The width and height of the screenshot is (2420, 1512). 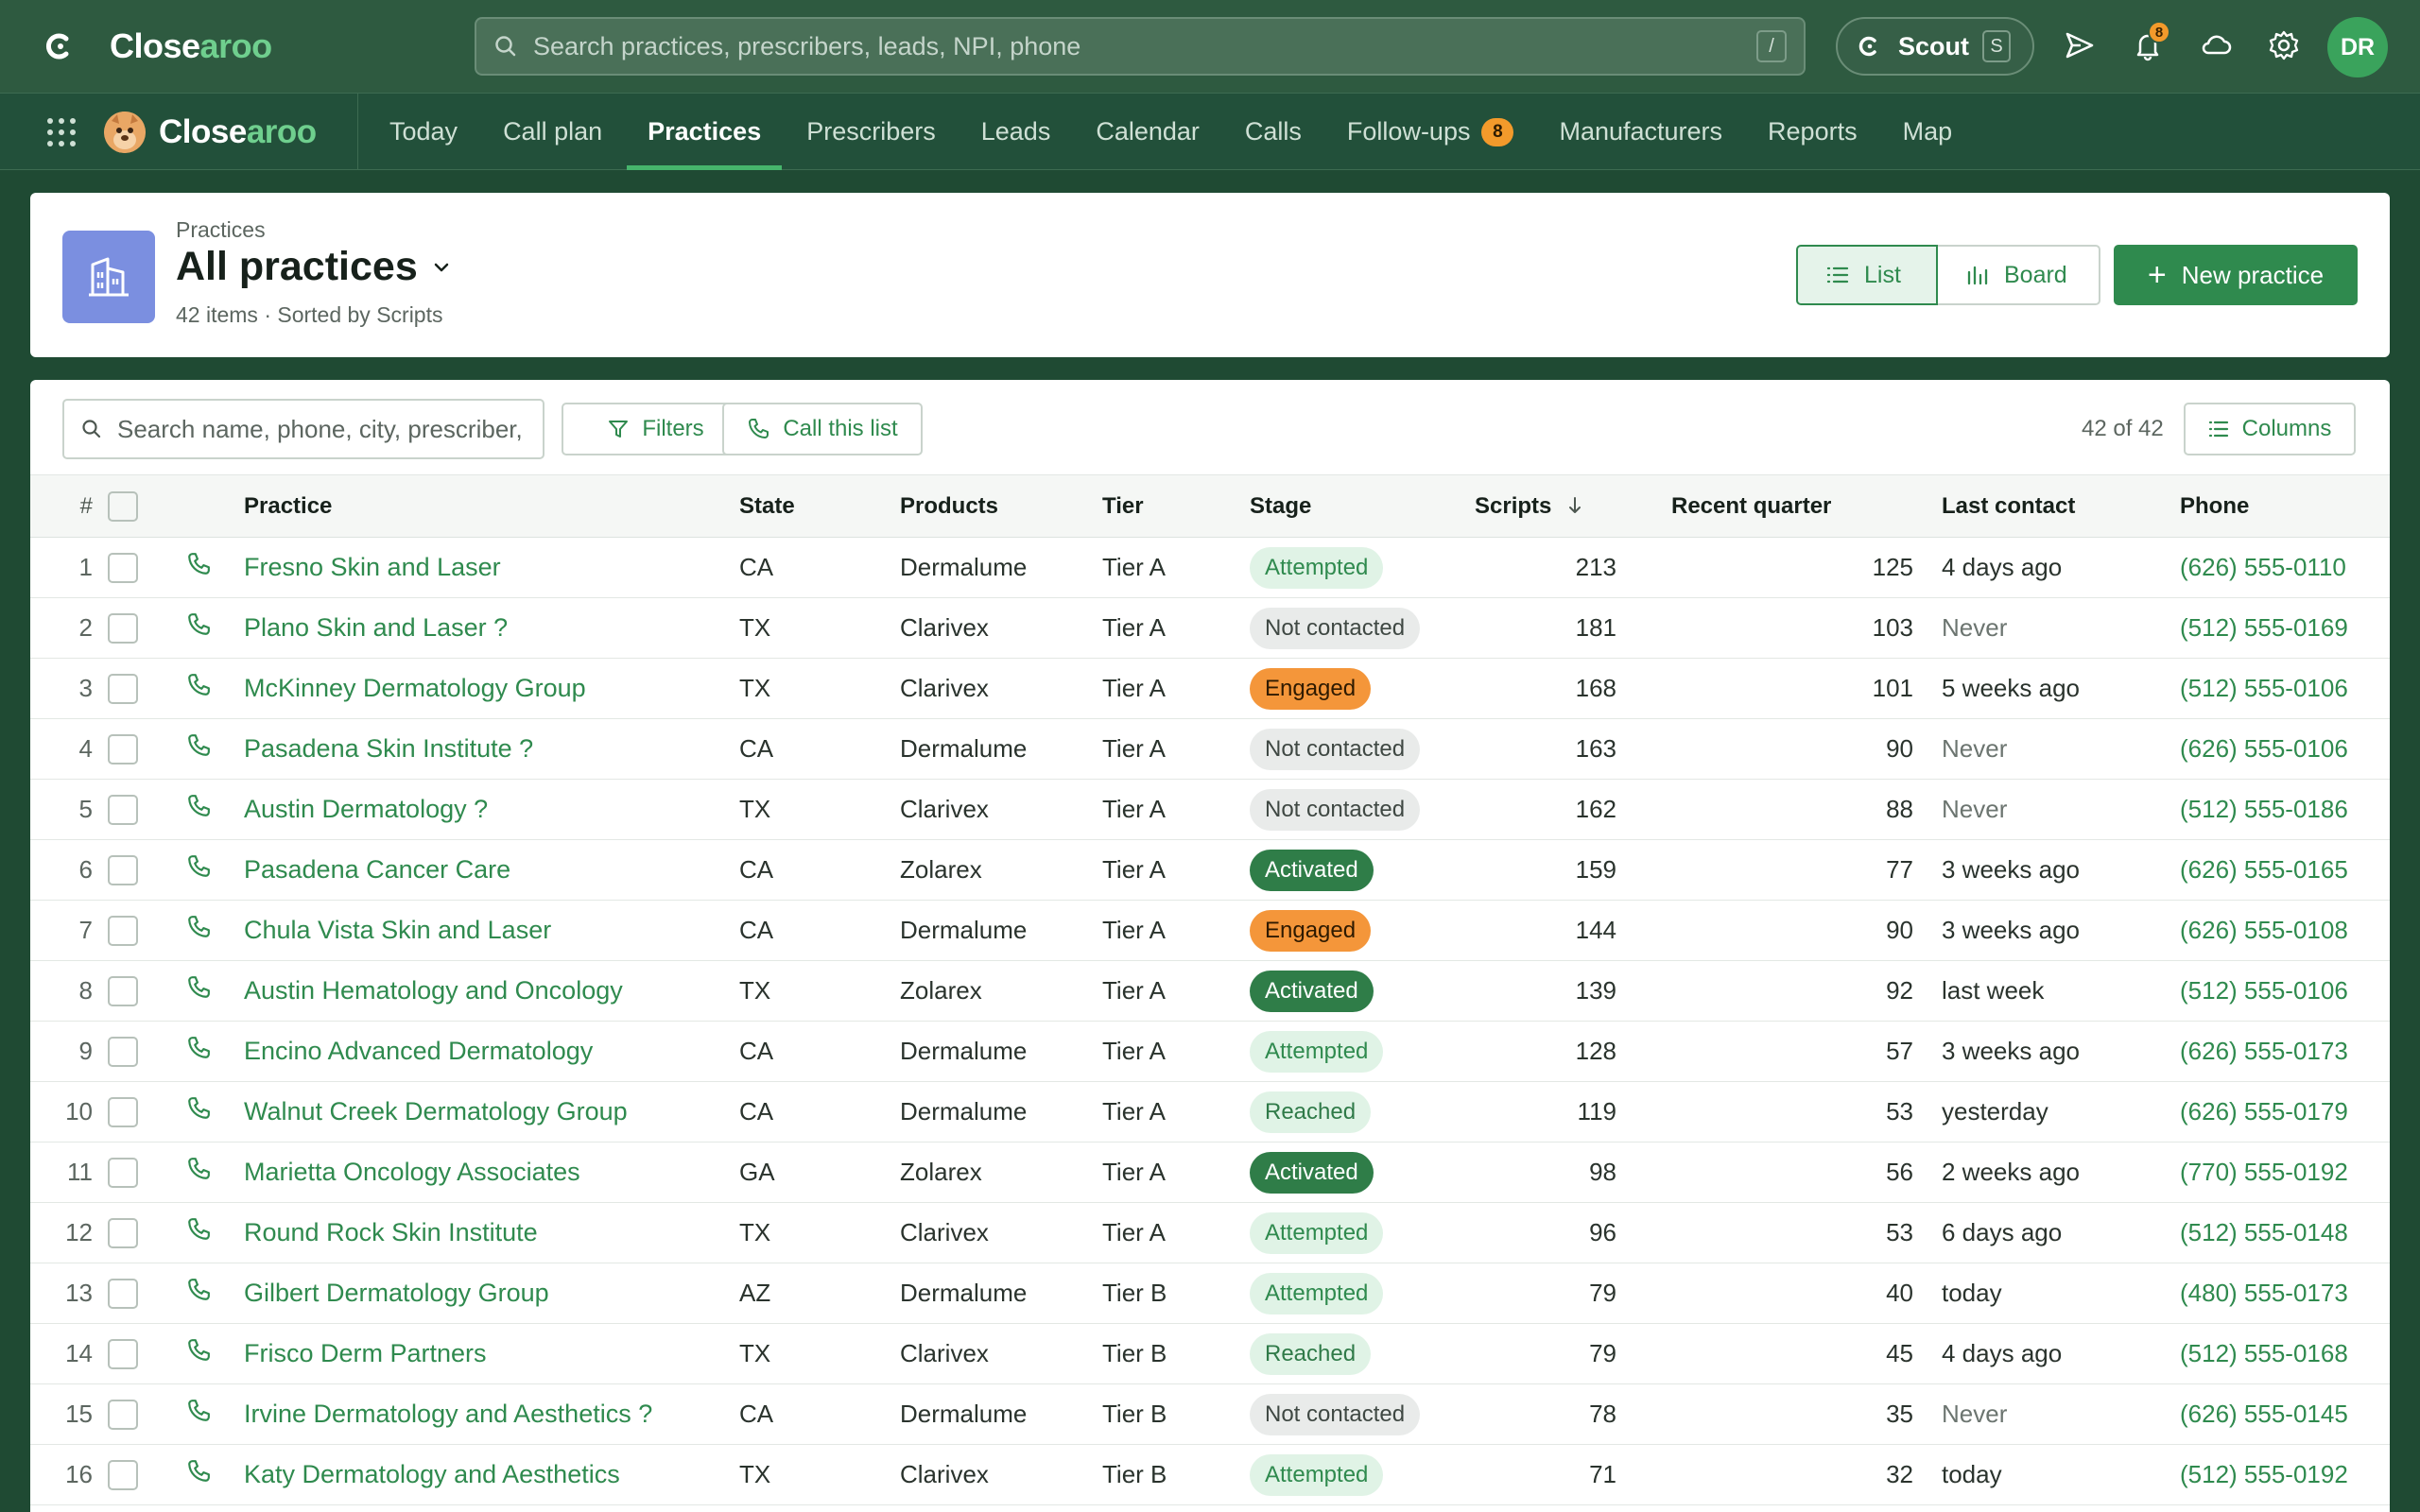 What do you see at coordinates (1144, 46) in the screenshot?
I see `global-search-input` at bounding box center [1144, 46].